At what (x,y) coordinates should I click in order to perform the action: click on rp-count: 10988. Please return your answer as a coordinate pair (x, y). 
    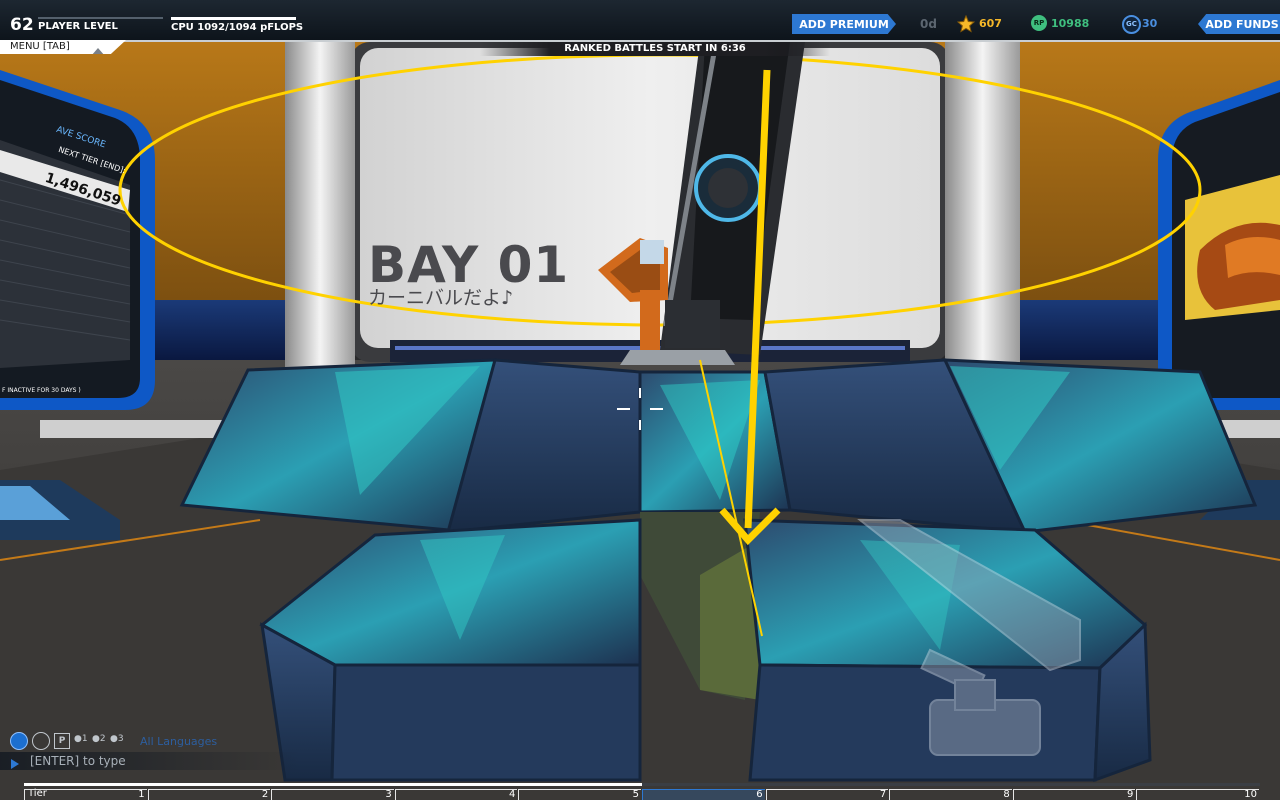
    Looking at the image, I should click on (1070, 23).